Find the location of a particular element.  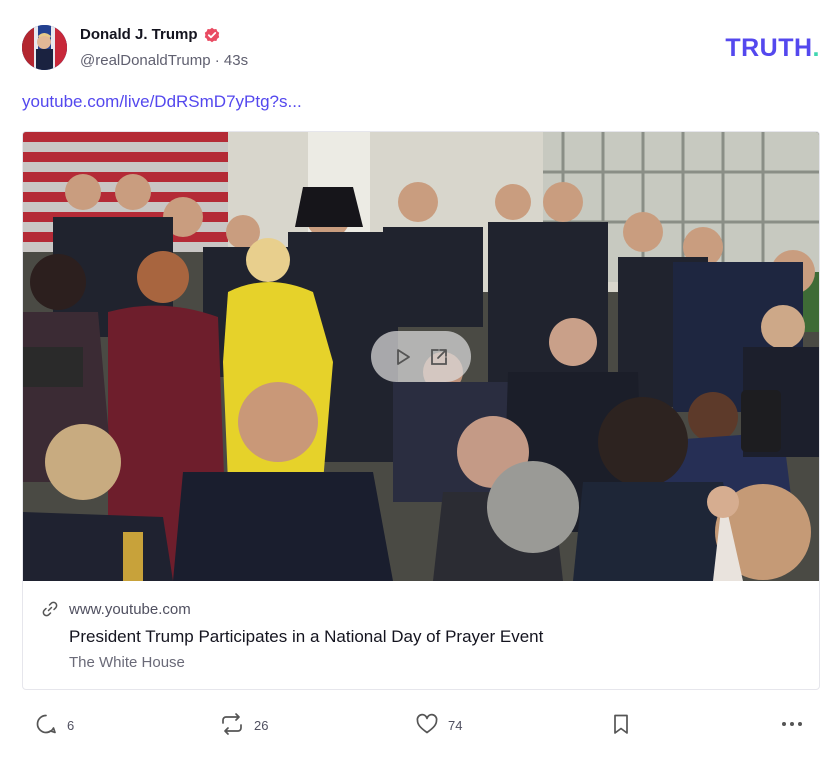

timestamp: 43s is located at coordinates (236, 60).